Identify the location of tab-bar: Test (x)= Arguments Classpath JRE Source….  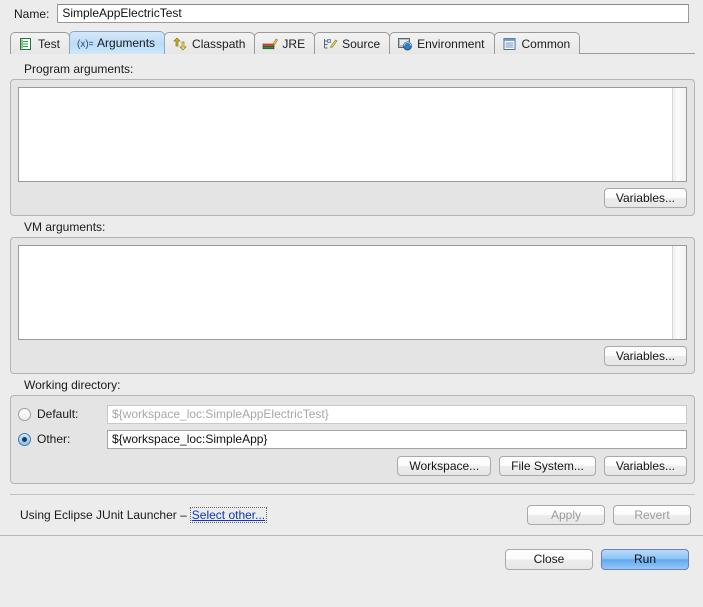
(352, 42).